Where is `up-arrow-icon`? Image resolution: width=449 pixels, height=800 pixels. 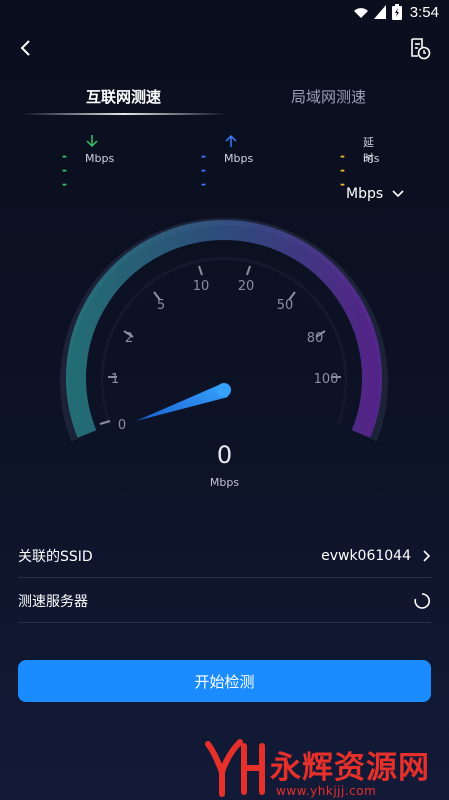
up-arrow-icon is located at coordinates (231, 140).